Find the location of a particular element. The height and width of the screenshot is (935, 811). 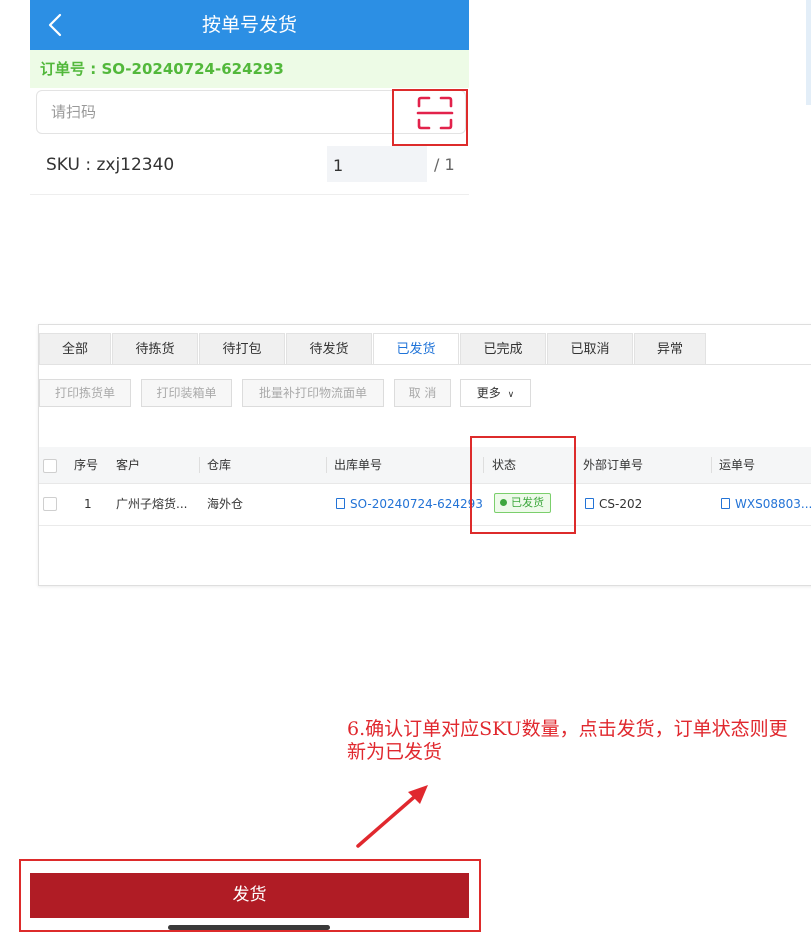

row-warehouse: 海外仓 is located at coordinates (225, 504).